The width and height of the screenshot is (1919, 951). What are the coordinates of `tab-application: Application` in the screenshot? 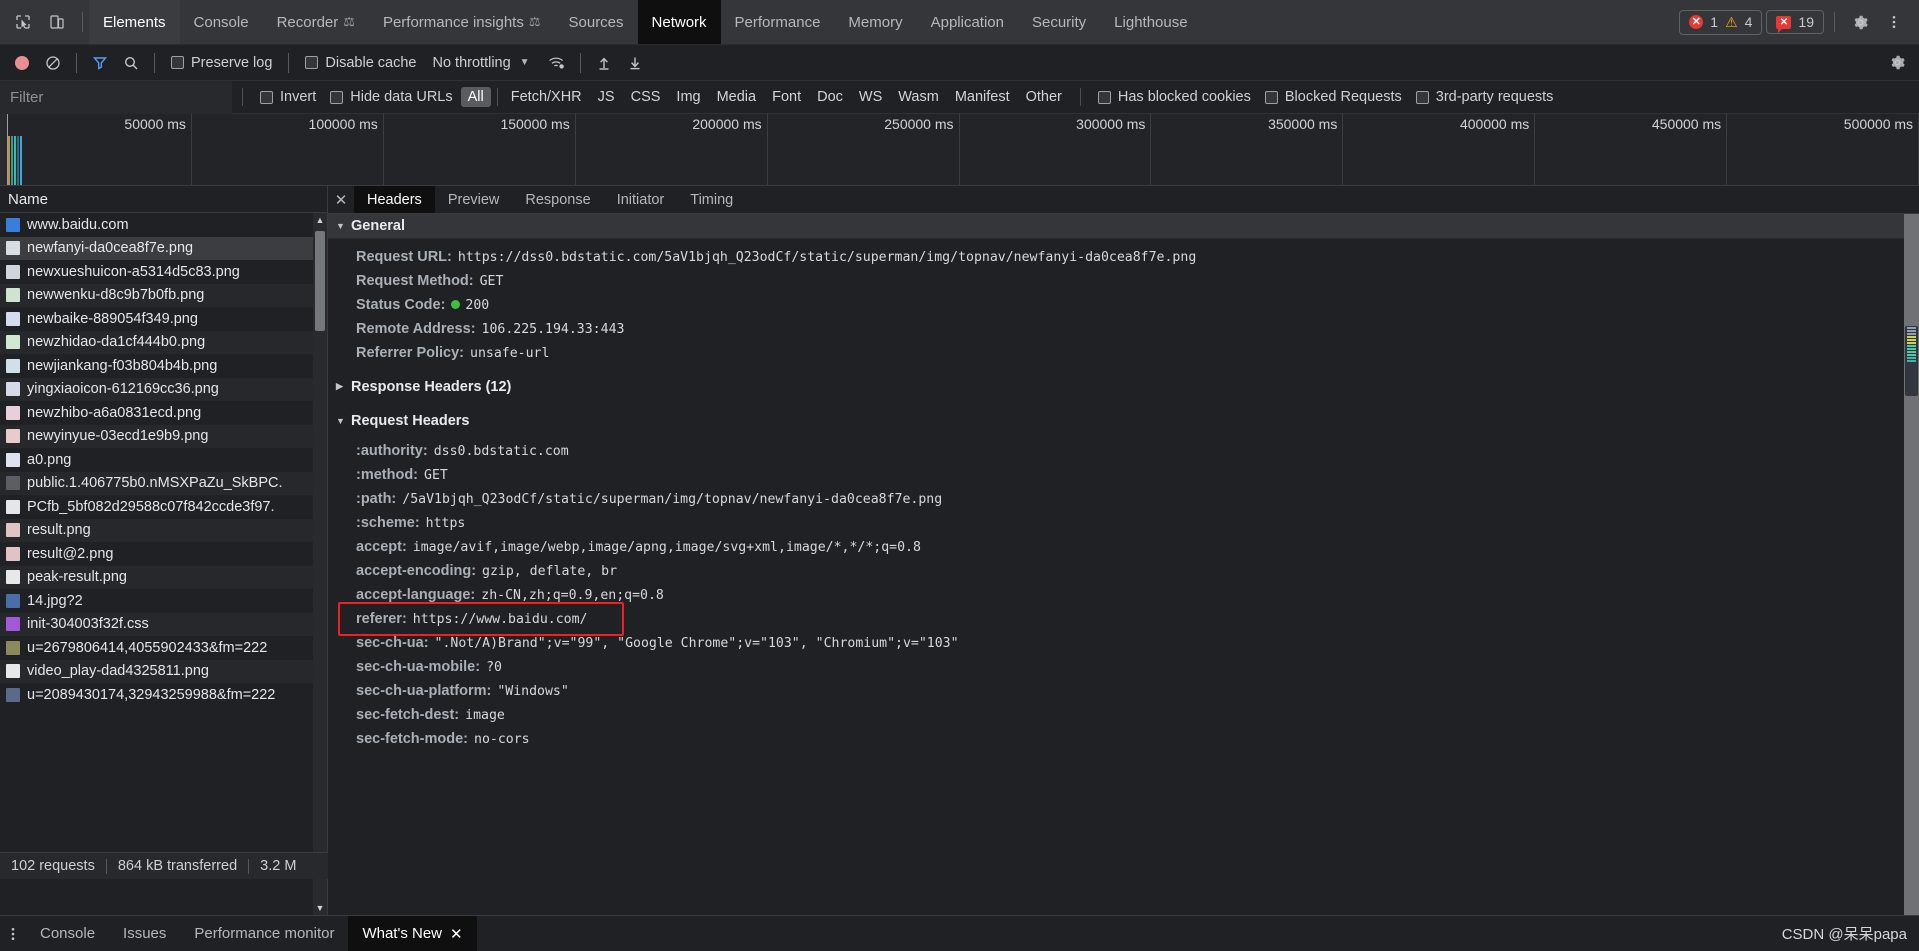 It's located at (967, 22).